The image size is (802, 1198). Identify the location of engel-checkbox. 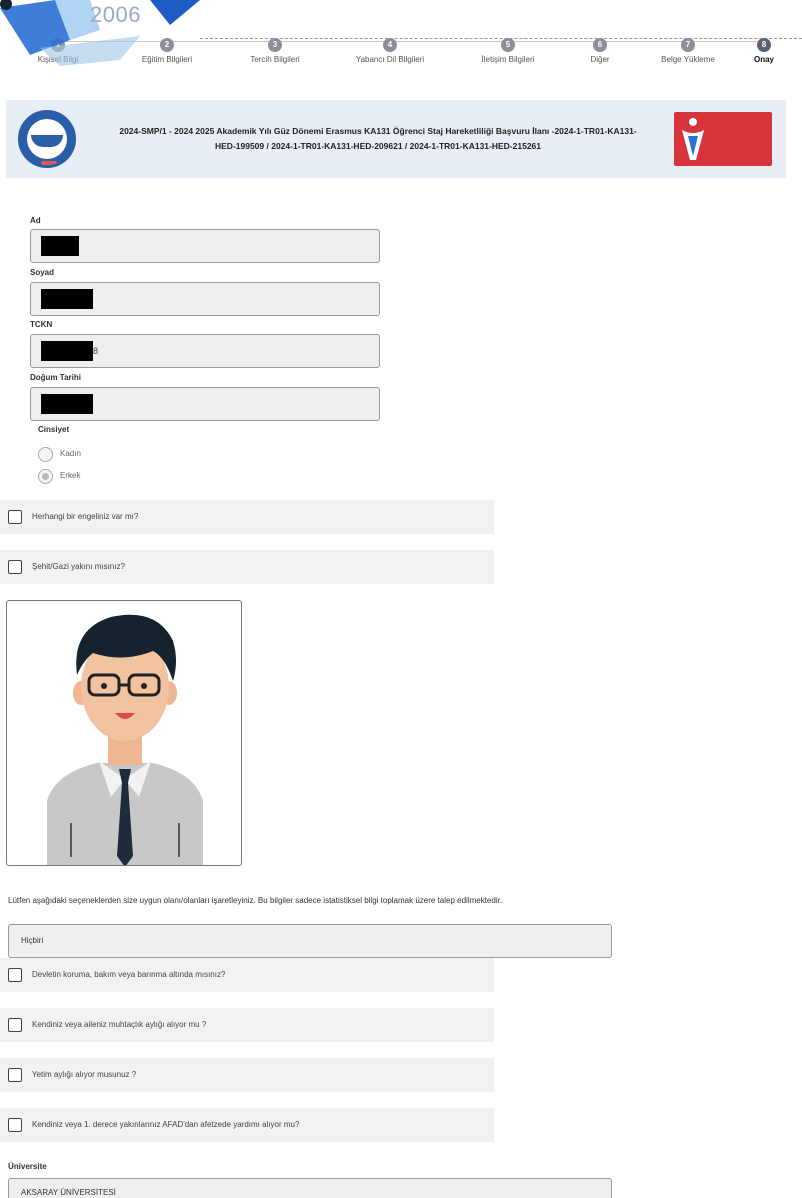
(15, 517).